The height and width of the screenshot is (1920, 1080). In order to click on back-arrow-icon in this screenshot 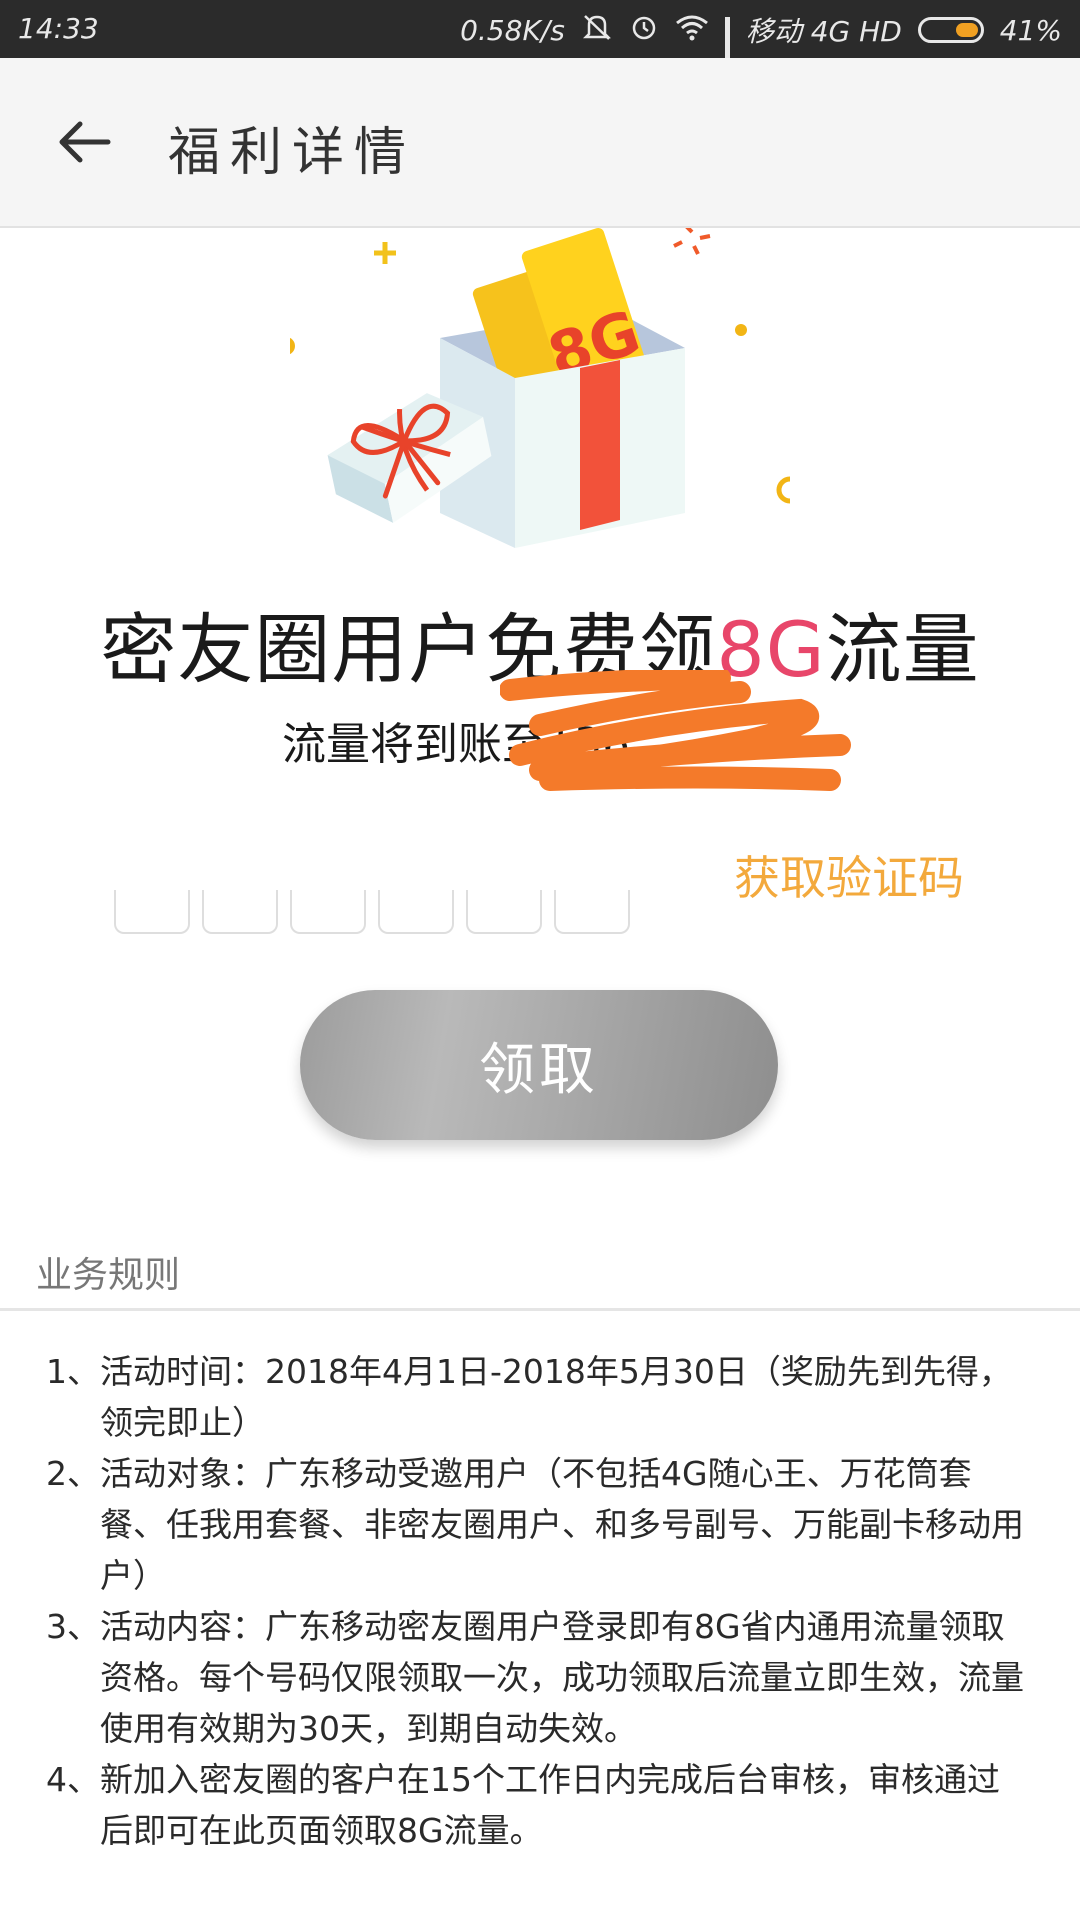, I will do `click(84, 142)`.